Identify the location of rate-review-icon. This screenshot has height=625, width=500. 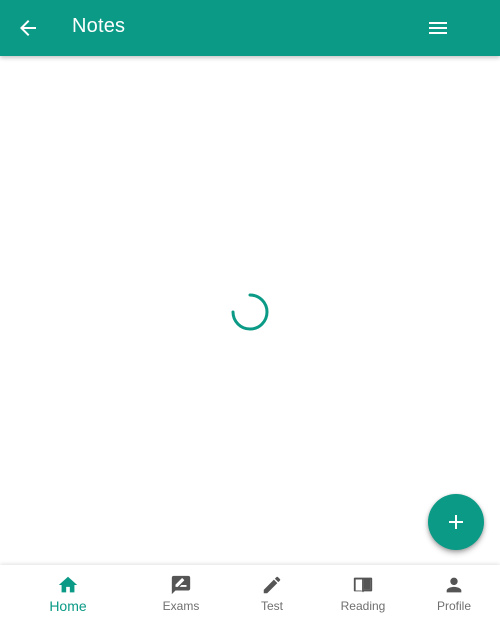
(181, 585).